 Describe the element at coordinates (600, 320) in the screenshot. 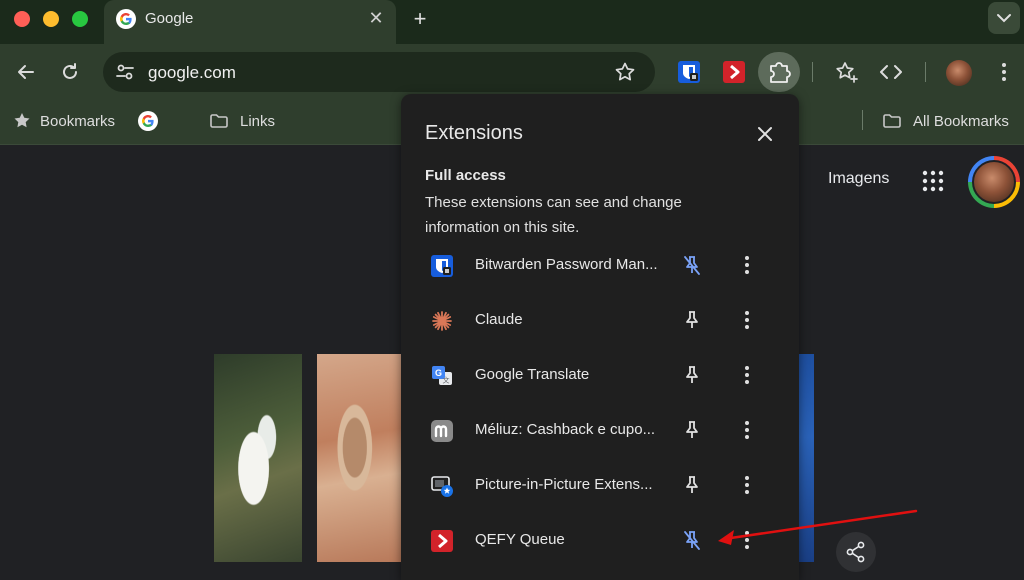

I see `extension-row-claude: Claude` at that location.